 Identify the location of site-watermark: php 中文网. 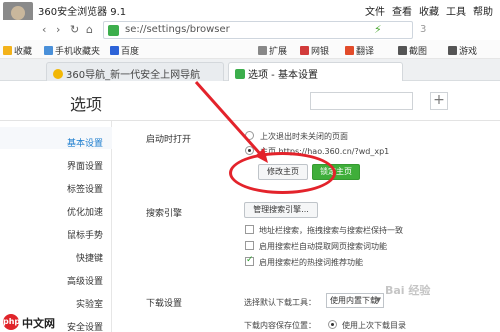
(30, 321).